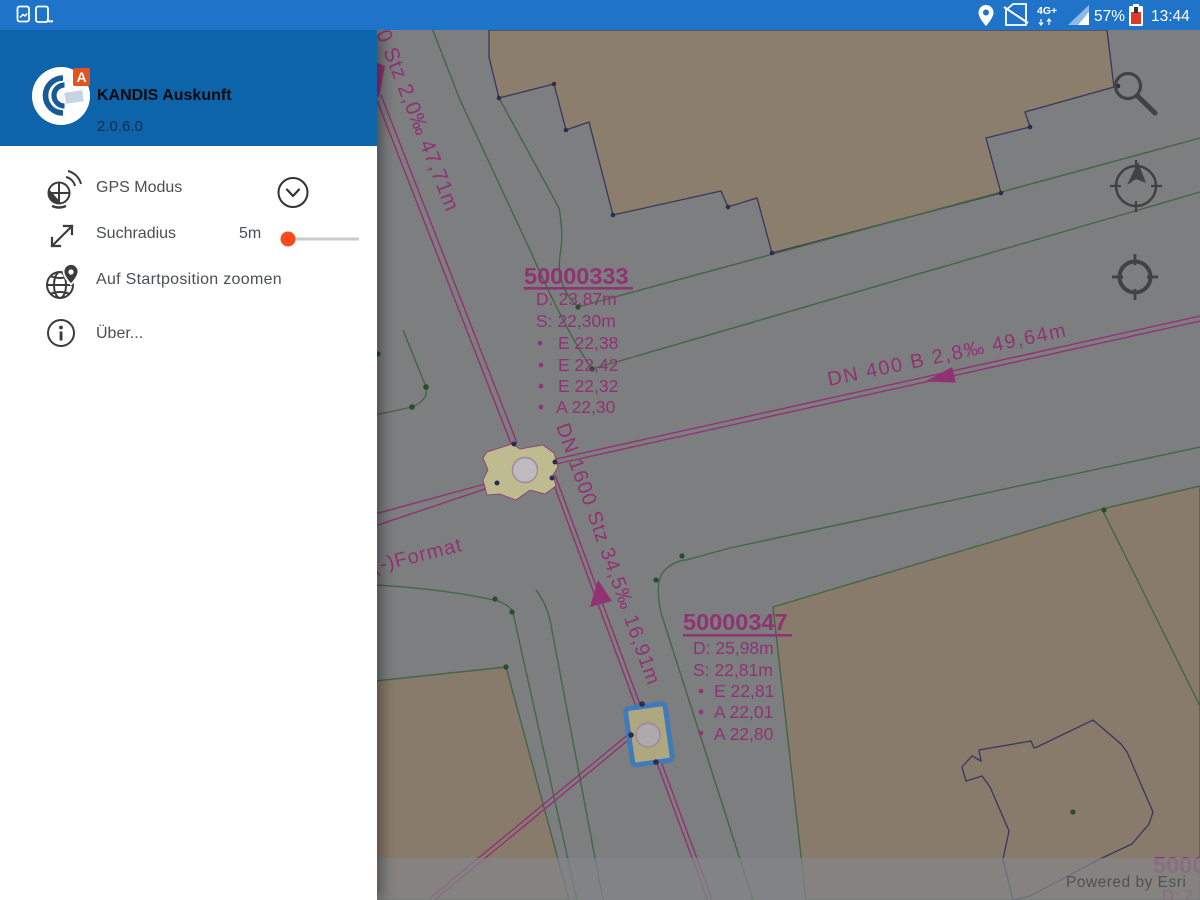 The image size is (1200, 900). Describe the element at coordinates (1109, 16) in the screenshot. I see `svg-text: 57%` at that location.